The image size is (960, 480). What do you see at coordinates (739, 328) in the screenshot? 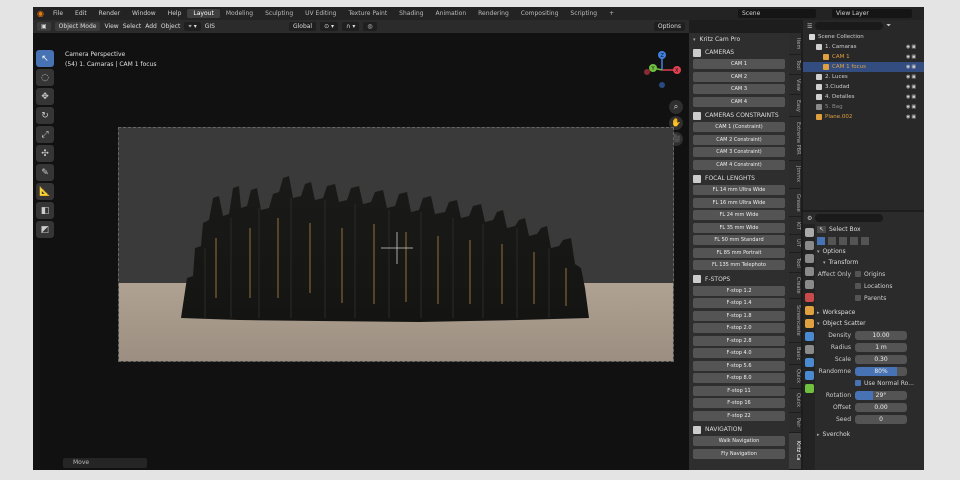
I see `fstop-2-0-button: F-stop 2.0` at bounding box center [739, 328].